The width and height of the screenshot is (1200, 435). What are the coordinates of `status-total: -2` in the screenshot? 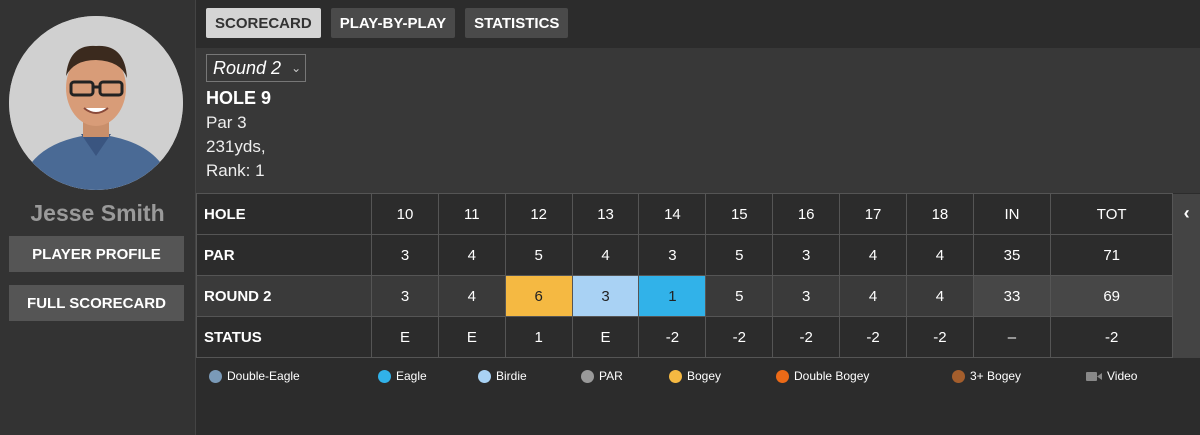 It's located at (1112, 337).